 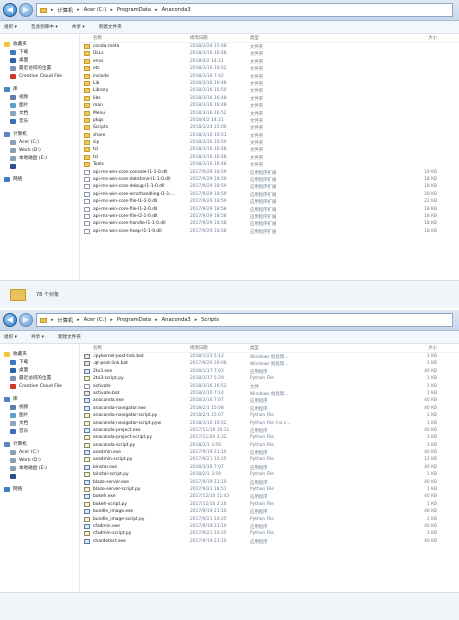 What do you see at coordinates (270, 400) in the screenshot?
I see `file-row: anaconda.exe 2018/3/16 7:07 应用程序 40 KB` at bounding box center [270, 400].